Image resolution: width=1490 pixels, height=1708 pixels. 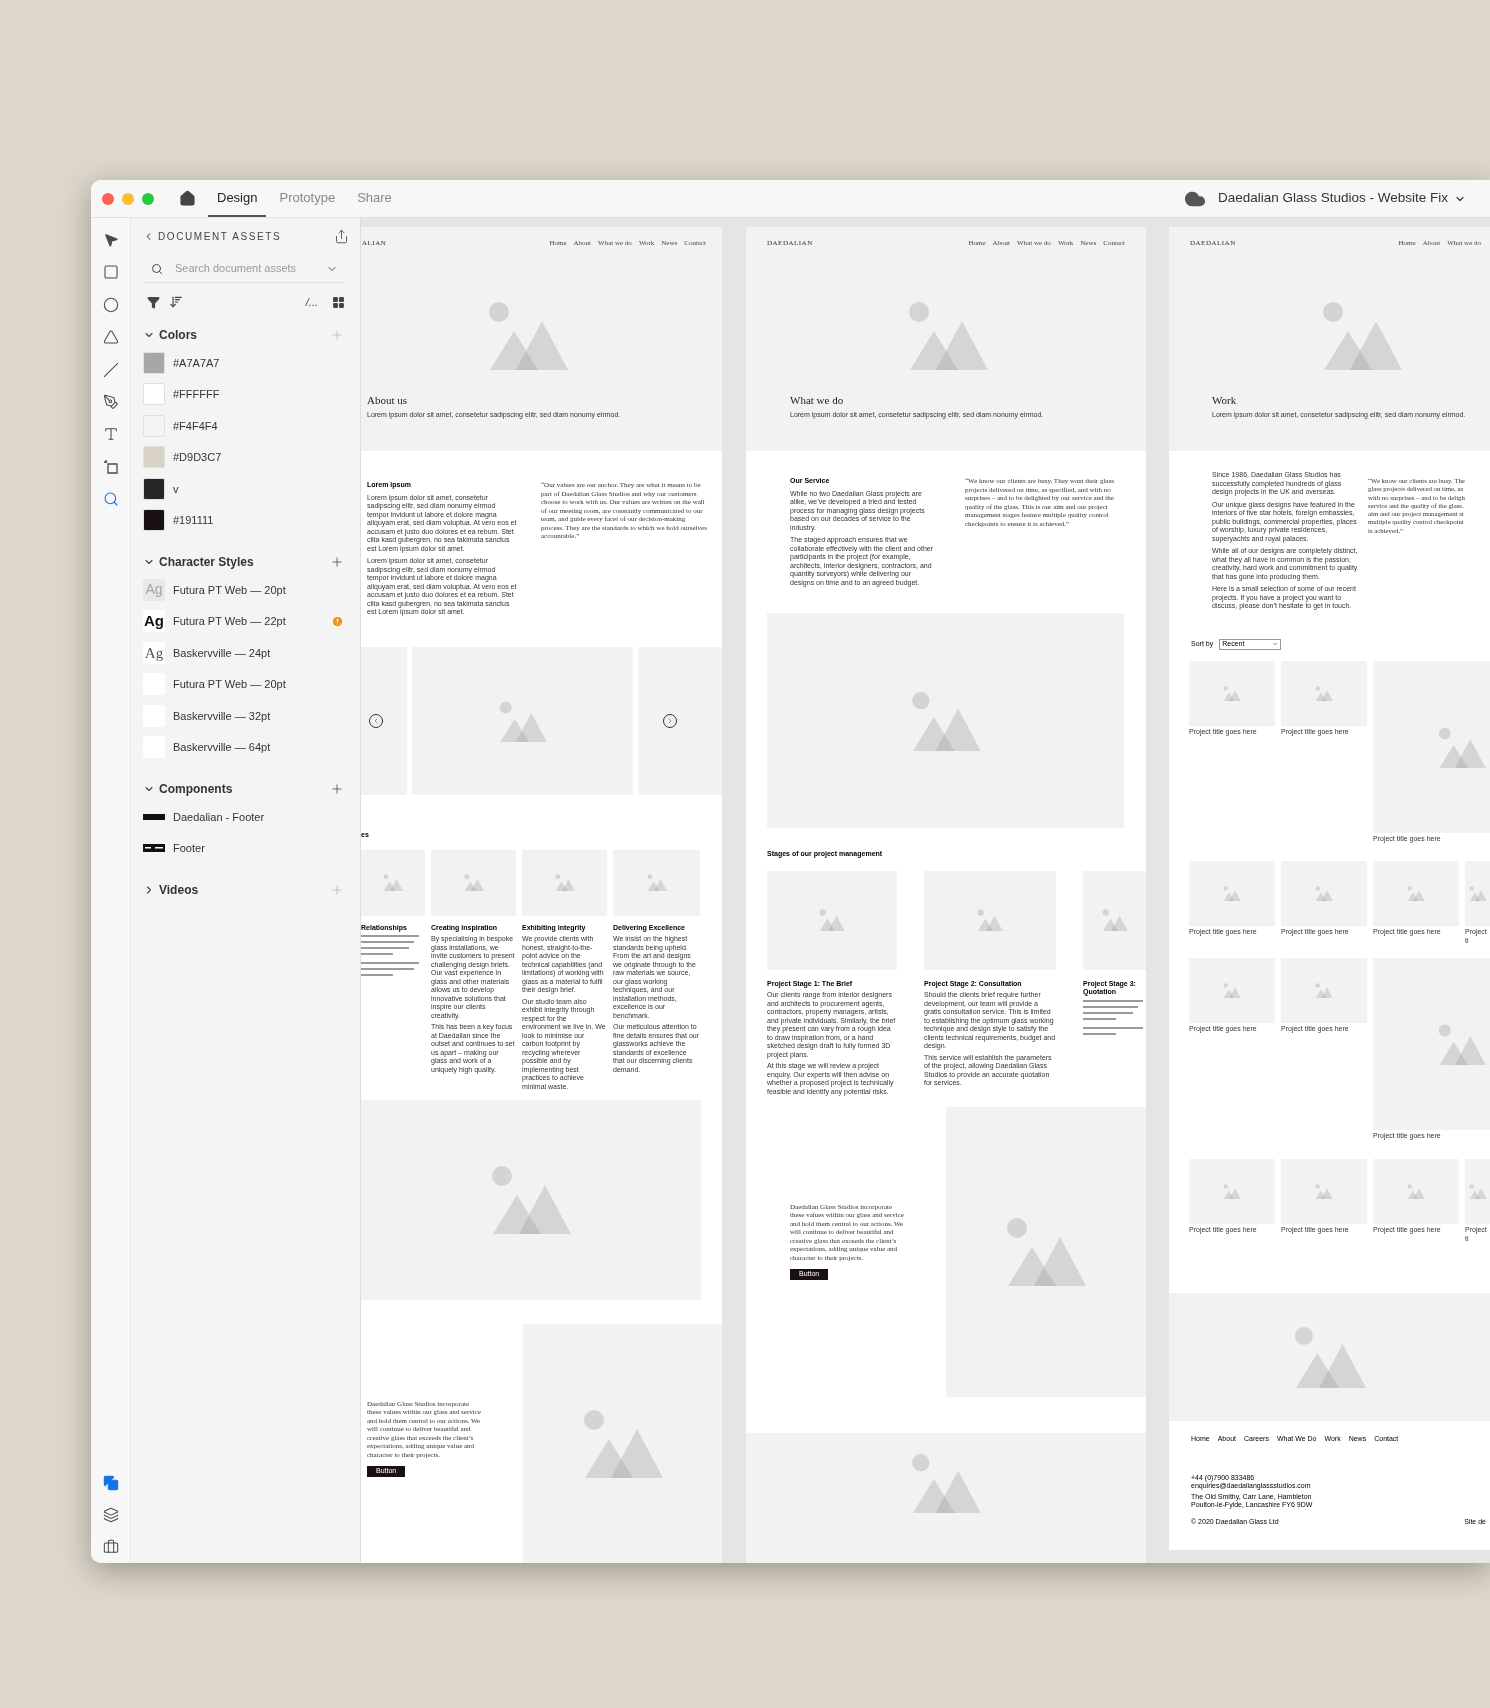 I want to click on asset-label: Daedalian - Footer, so click(x=219, y=816).